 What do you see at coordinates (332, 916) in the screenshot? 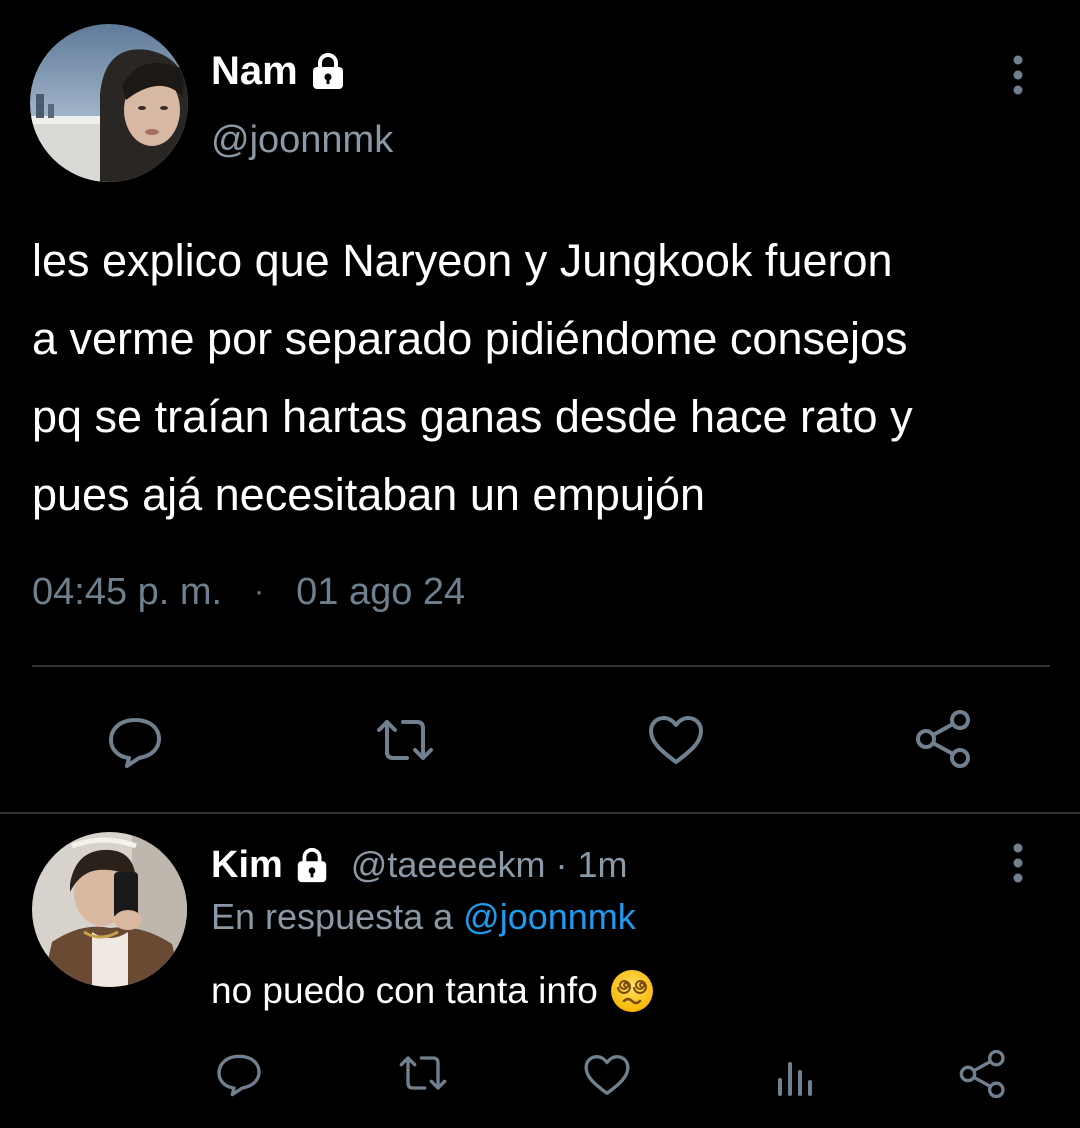
I see `reply-to-label: En respuesta a` at bounding box center [332, 916].